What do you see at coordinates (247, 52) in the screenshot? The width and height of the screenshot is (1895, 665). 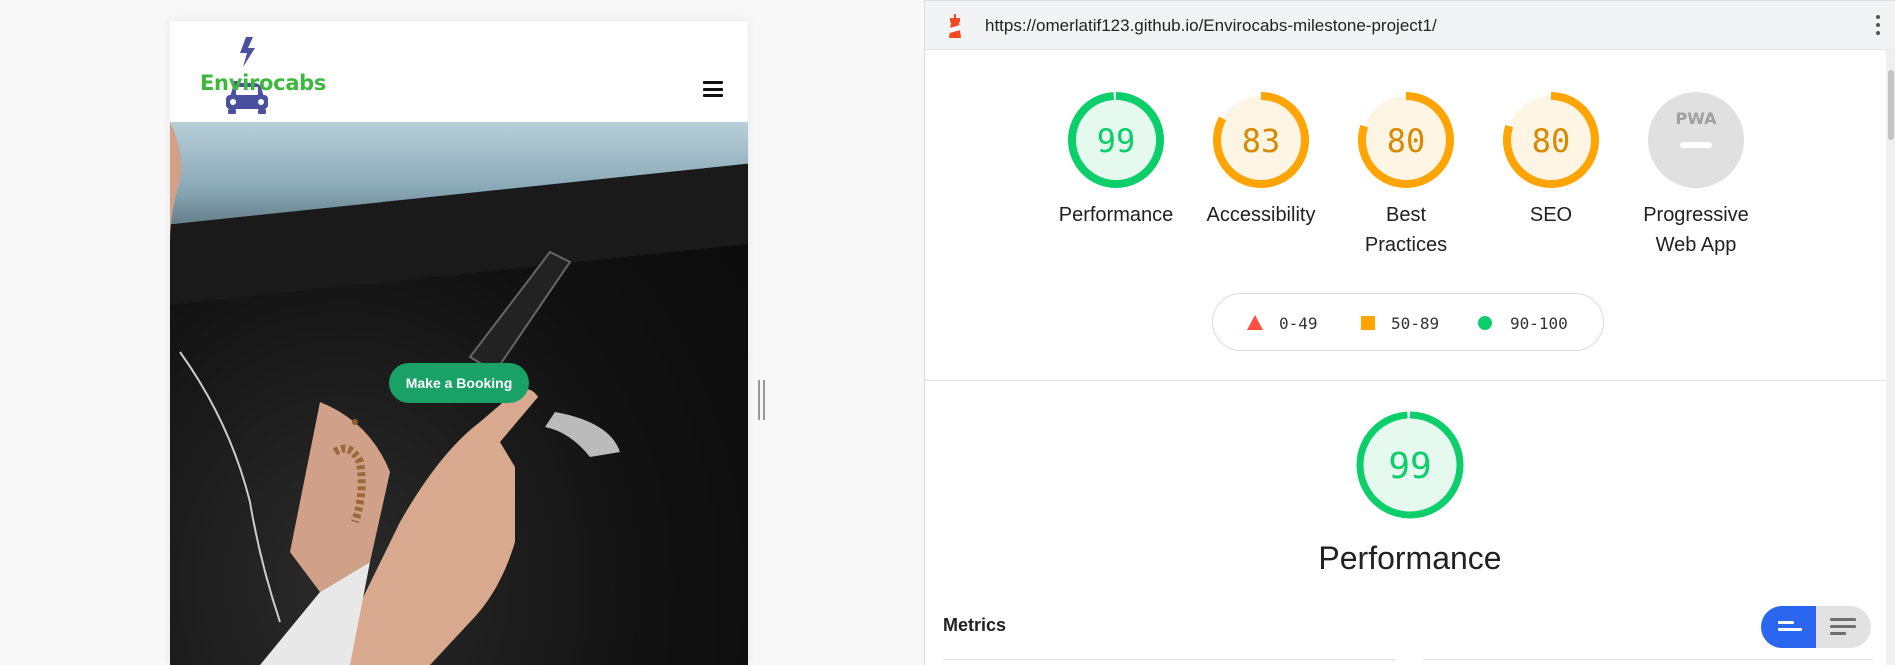 I see `lightning-icon` at bounding box center [247, 52].